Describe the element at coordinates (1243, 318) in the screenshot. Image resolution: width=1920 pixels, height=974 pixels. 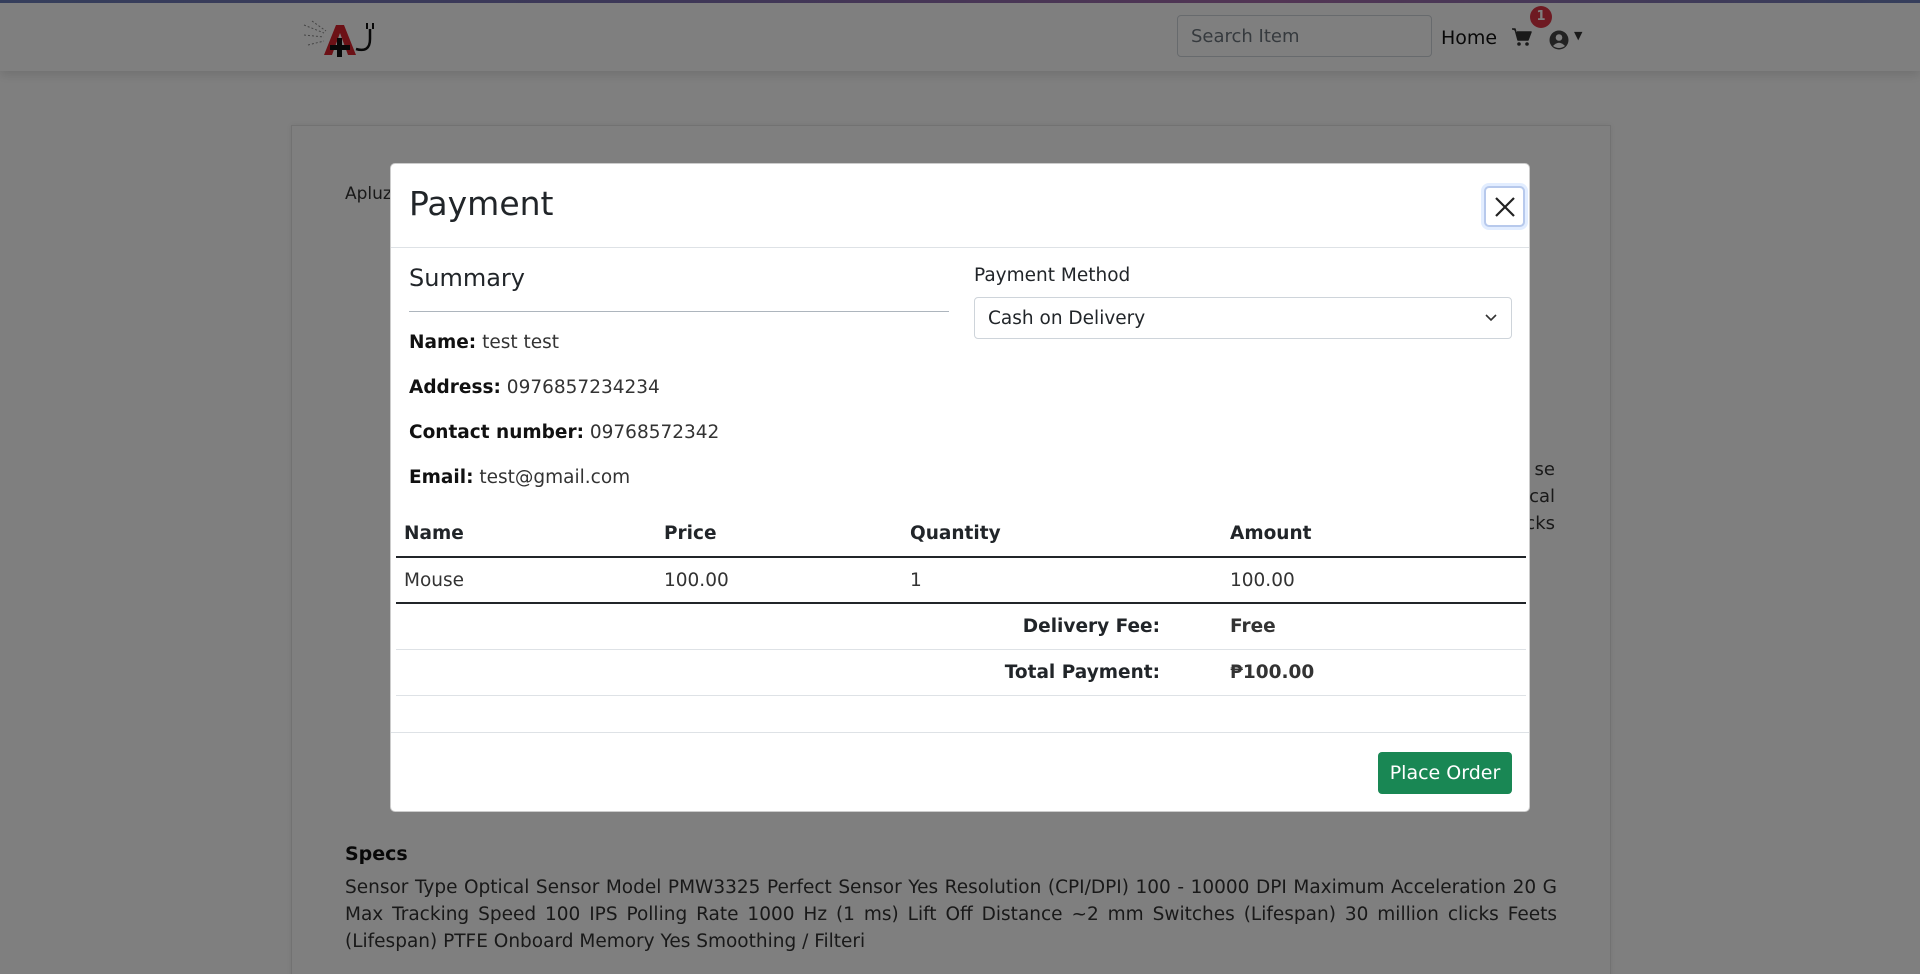
I see `payment-method-select: Cash on Delivery` at that location.